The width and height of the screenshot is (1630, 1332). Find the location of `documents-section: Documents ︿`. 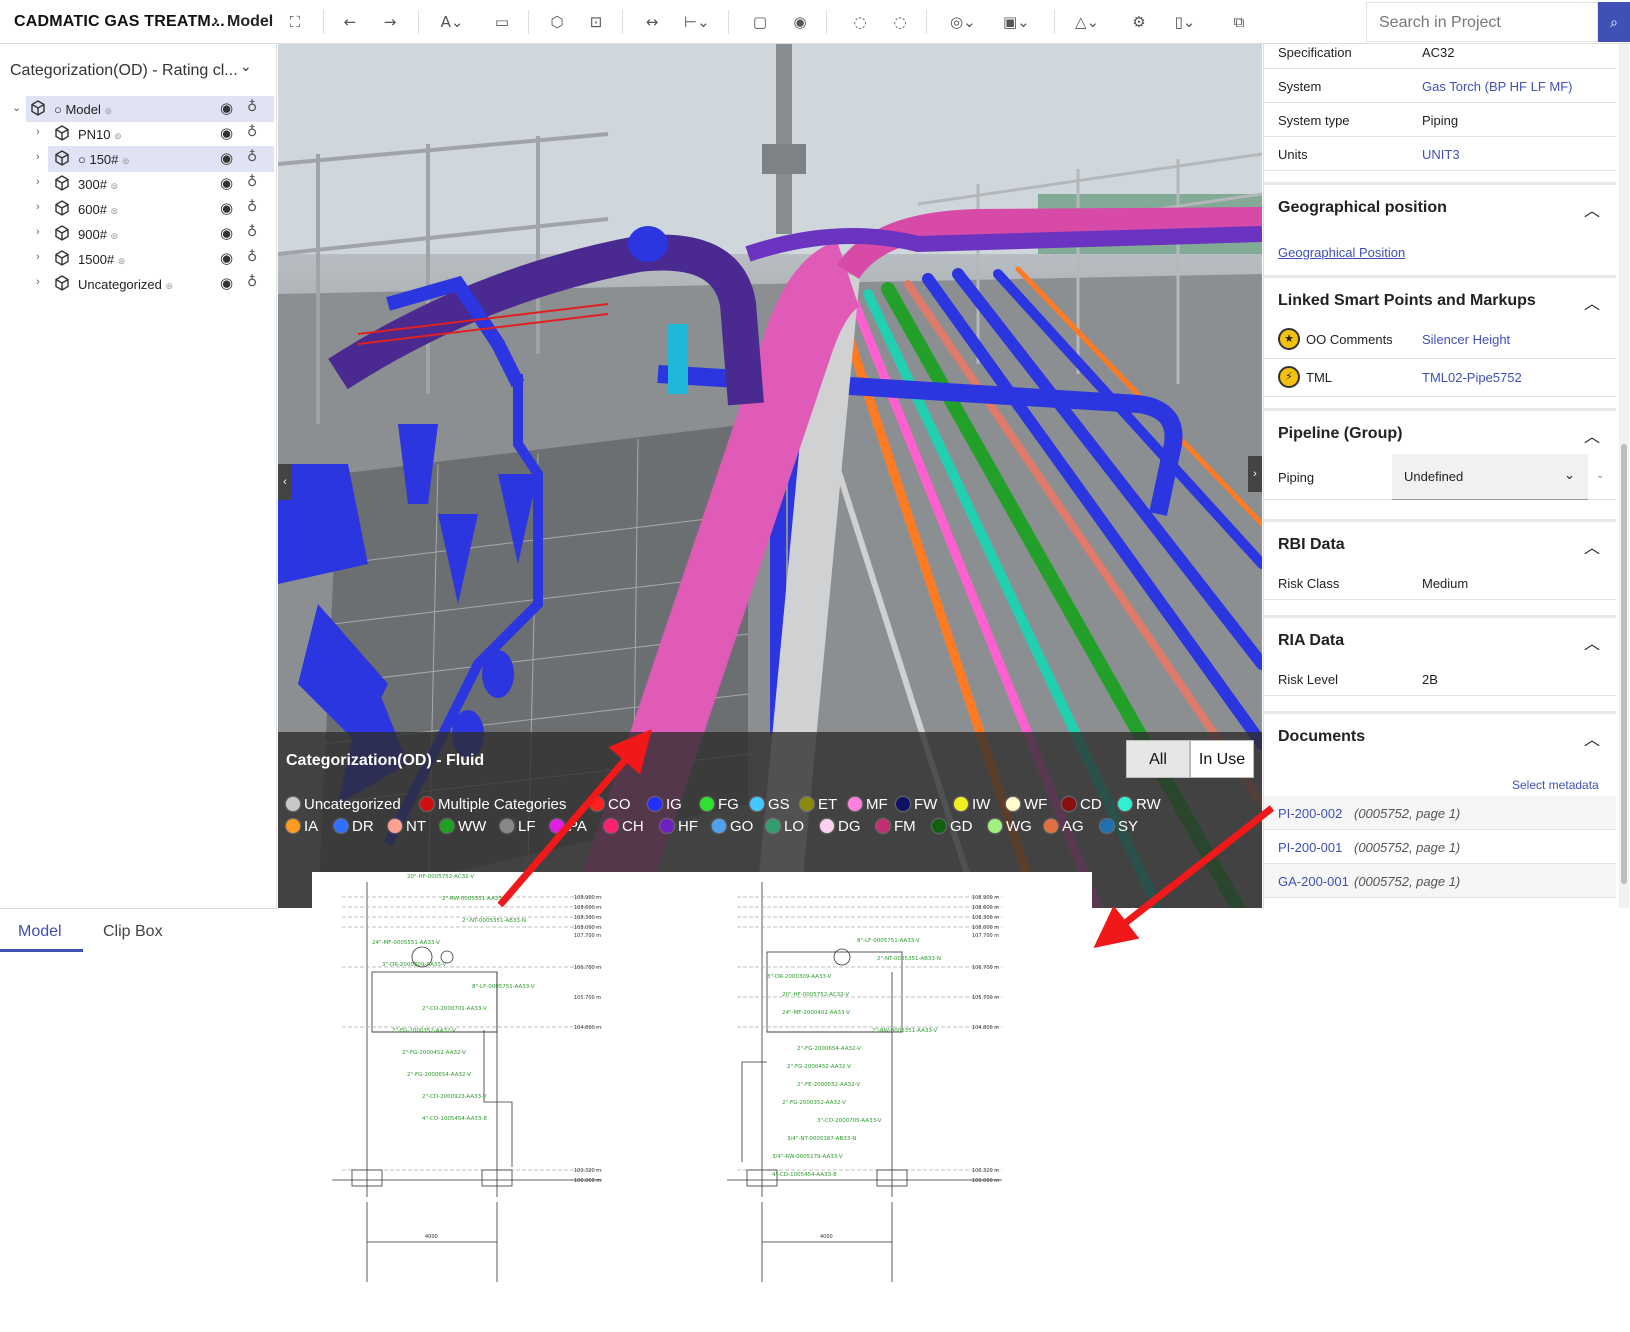

documents-section: Documents ︿ is located at coordinates (1440, 734).